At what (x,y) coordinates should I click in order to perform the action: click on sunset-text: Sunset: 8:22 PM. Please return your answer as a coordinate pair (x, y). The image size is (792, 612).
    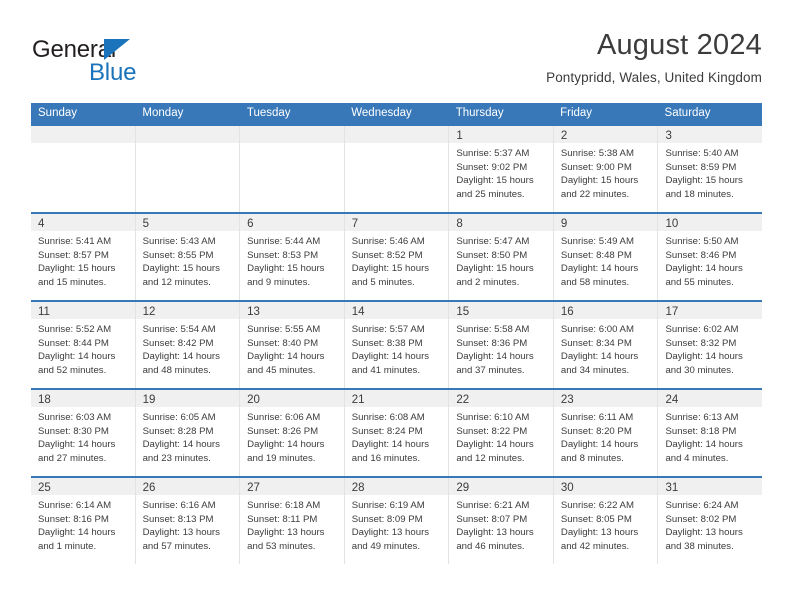
    Looking at the image, I should click on (492, 431).